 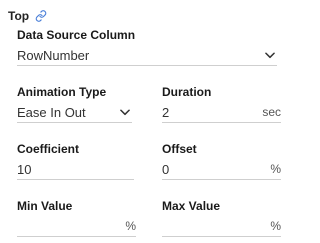 What do you see at coordinates (166, 112) in the screenshot?
I see `duration-value: 2` at bounding box center [166, 112].